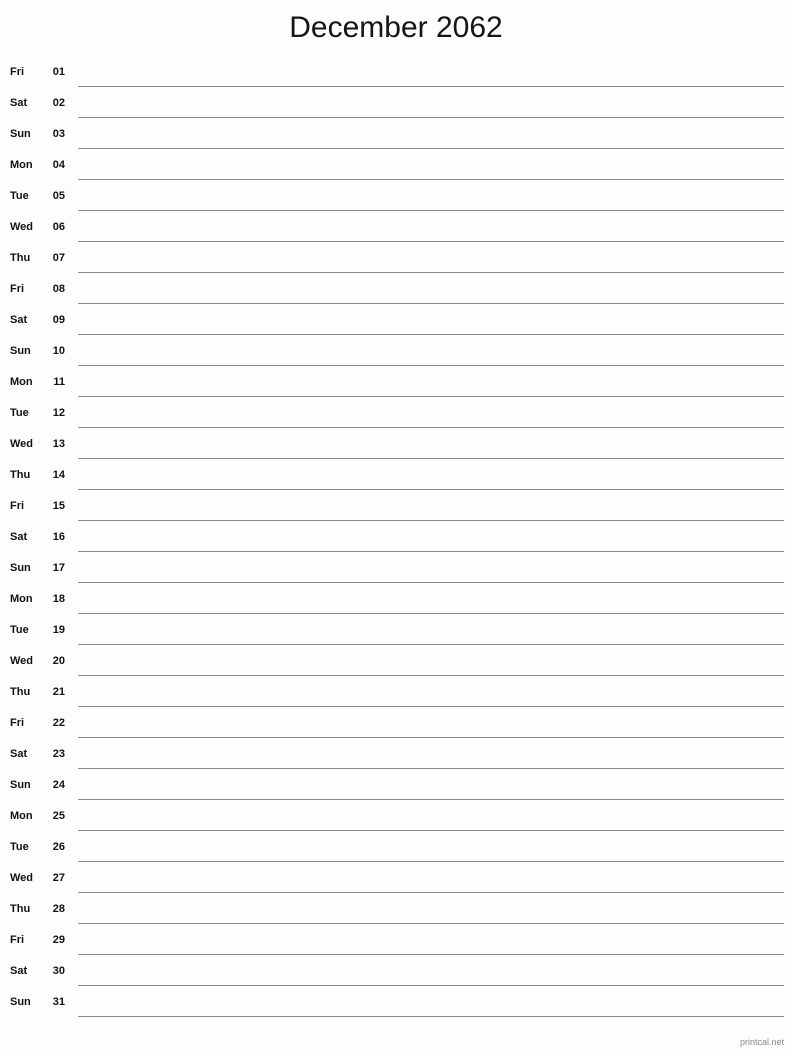  What do you see at coordinates (396, 137) in the screenshot?
I see `day-row: Sun 03` at bounding box center [396, 137].